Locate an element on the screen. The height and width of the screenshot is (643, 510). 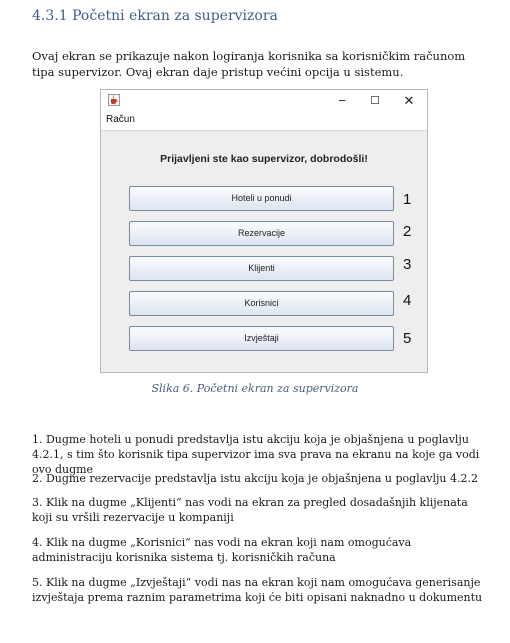
java-cup-icon is located at coordinates (114, 100).